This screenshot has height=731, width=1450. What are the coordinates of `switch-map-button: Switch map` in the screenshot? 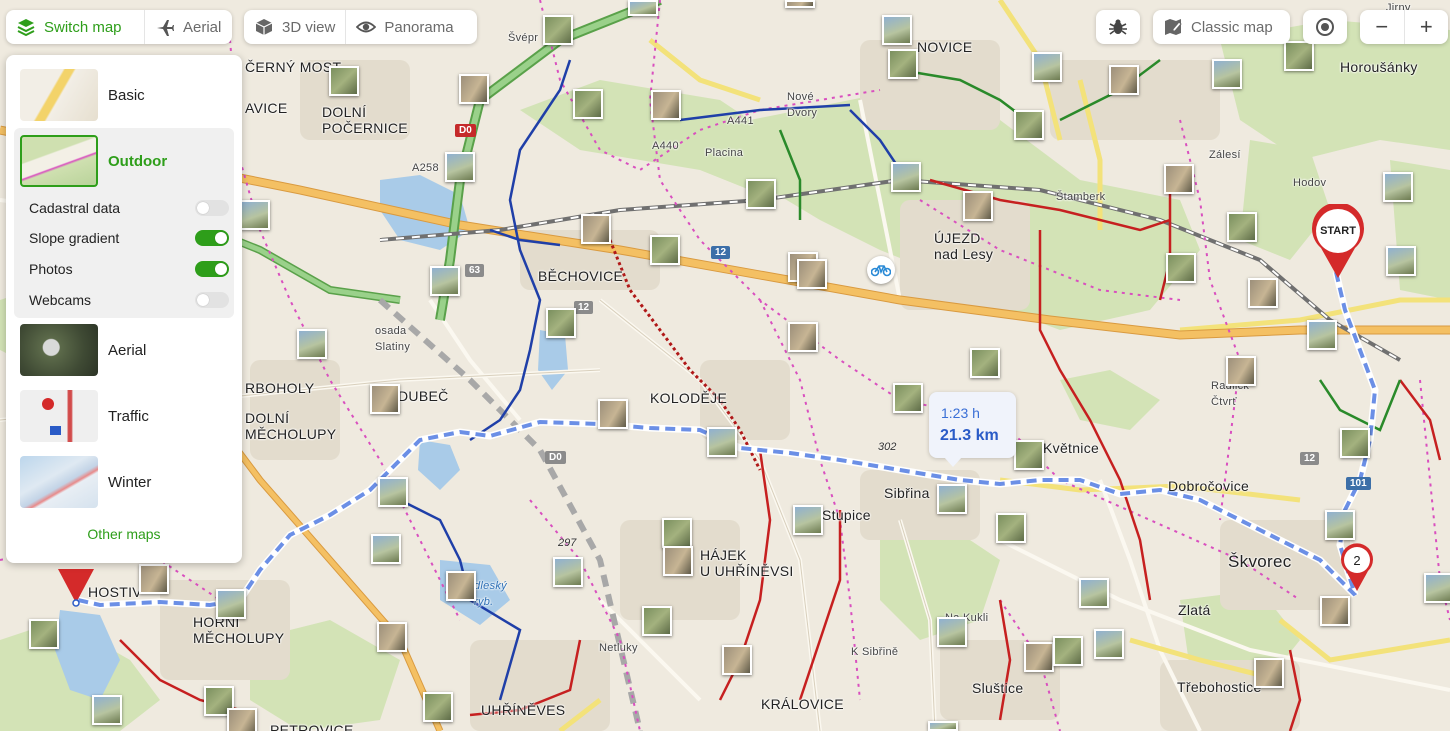 It's located at (75, 27).